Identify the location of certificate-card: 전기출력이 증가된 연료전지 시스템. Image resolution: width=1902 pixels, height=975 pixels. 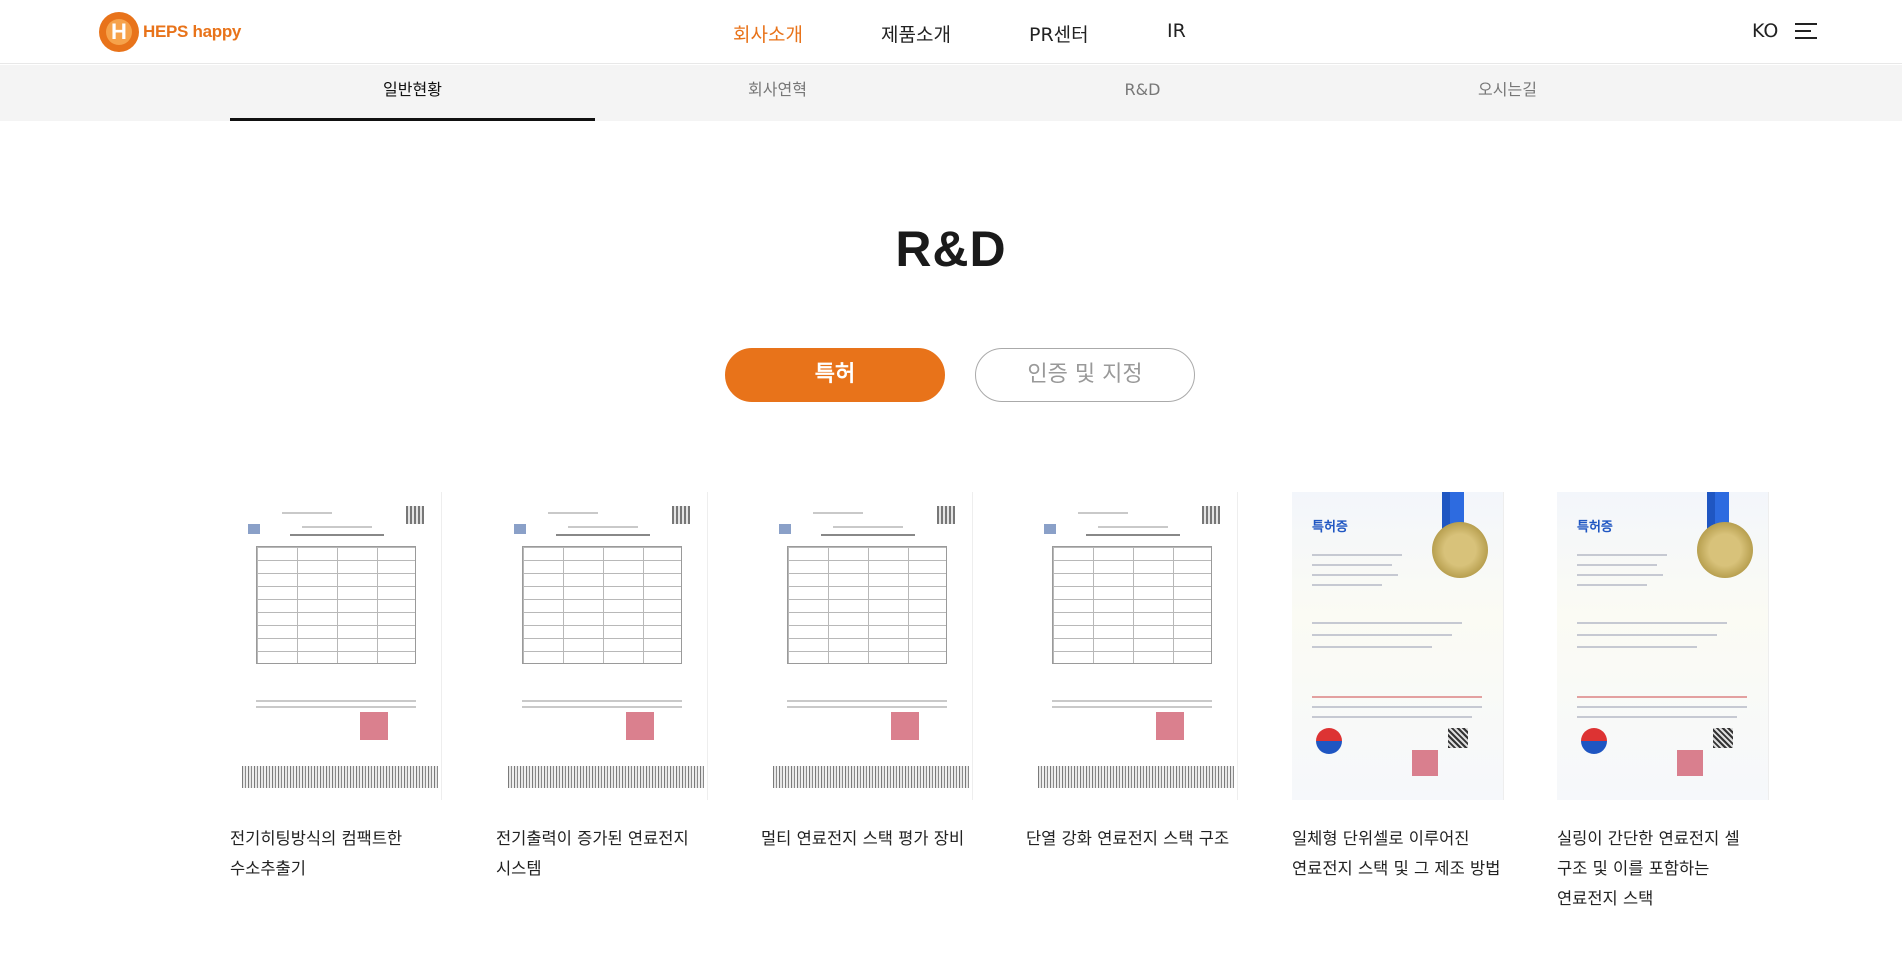
(602, 688).